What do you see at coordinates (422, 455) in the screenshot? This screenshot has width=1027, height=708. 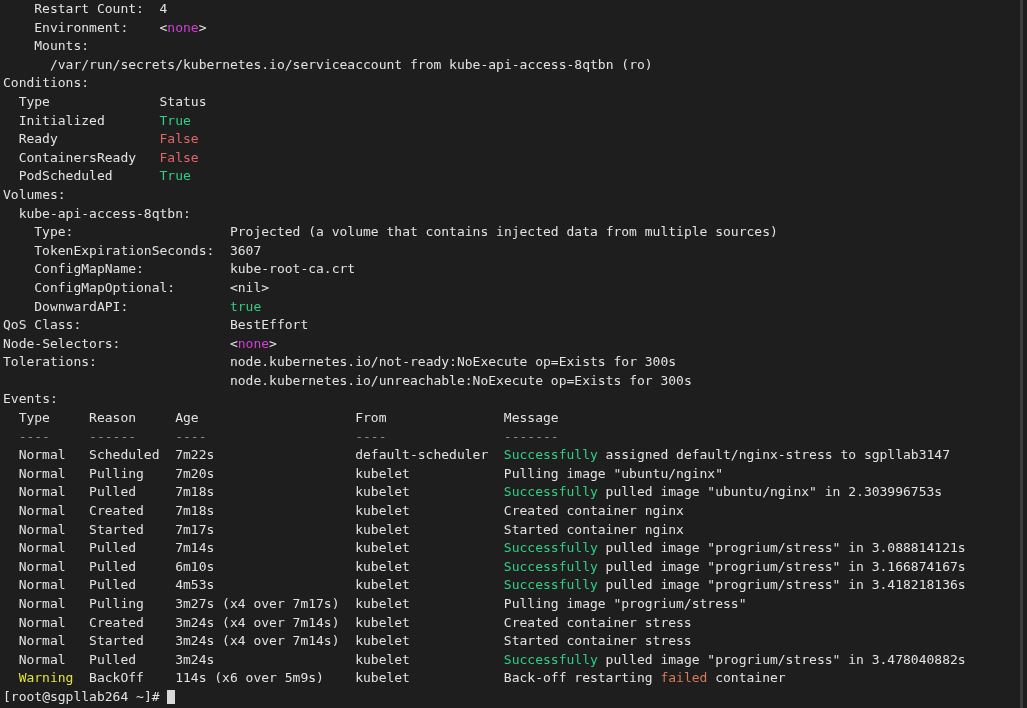 I see `event-source: default-scheduler` at bounding box center [422, 455].